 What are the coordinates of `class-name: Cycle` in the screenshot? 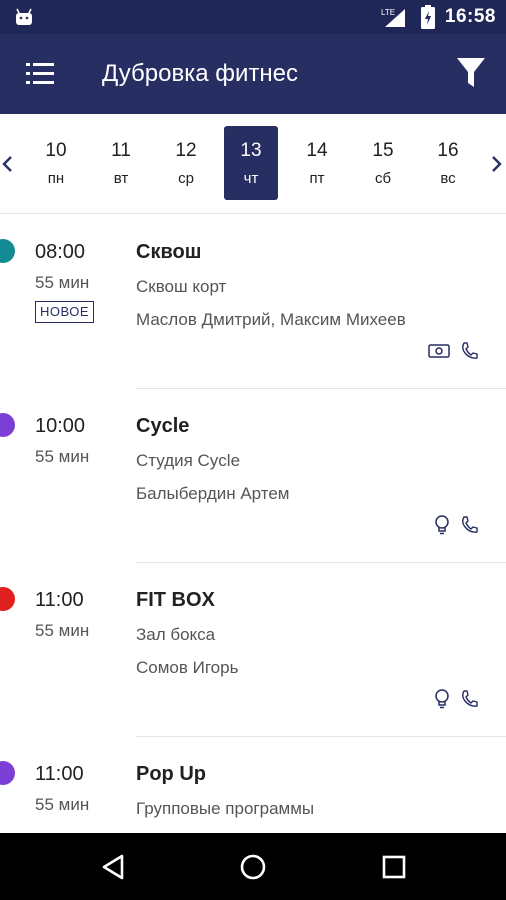 It's located at (163, 426).